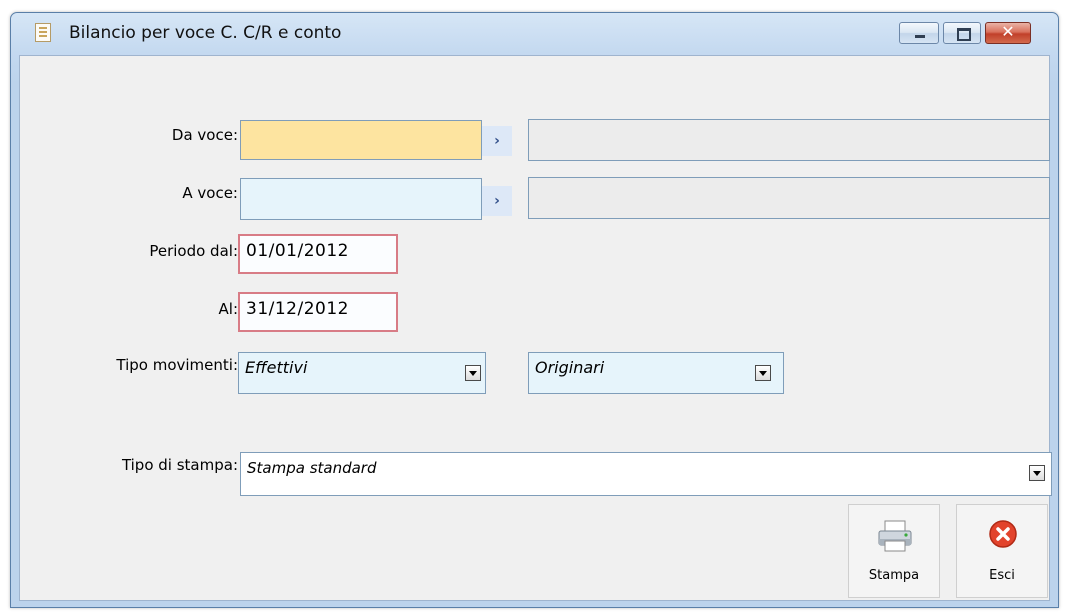 Image resolution: width=1069 pixels, height=612 pixels. I want to click on tipo-stampa-selected-value: Stampa standard, so click(312, 468).